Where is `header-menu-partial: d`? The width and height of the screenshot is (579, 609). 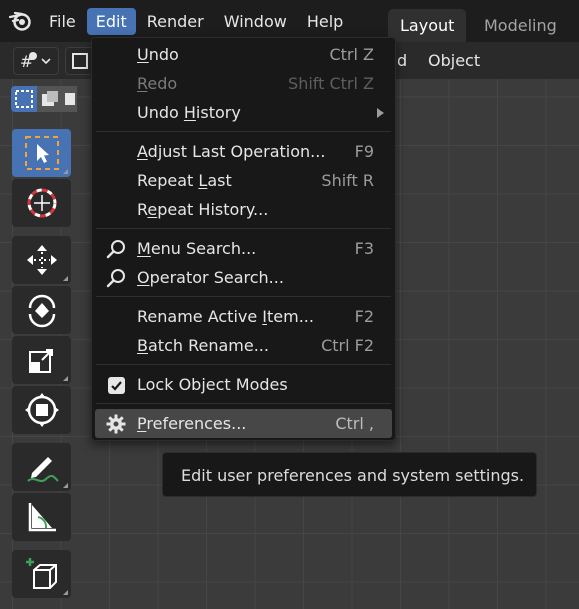 header-menu-partial: d is located at coordinates (402, 60).